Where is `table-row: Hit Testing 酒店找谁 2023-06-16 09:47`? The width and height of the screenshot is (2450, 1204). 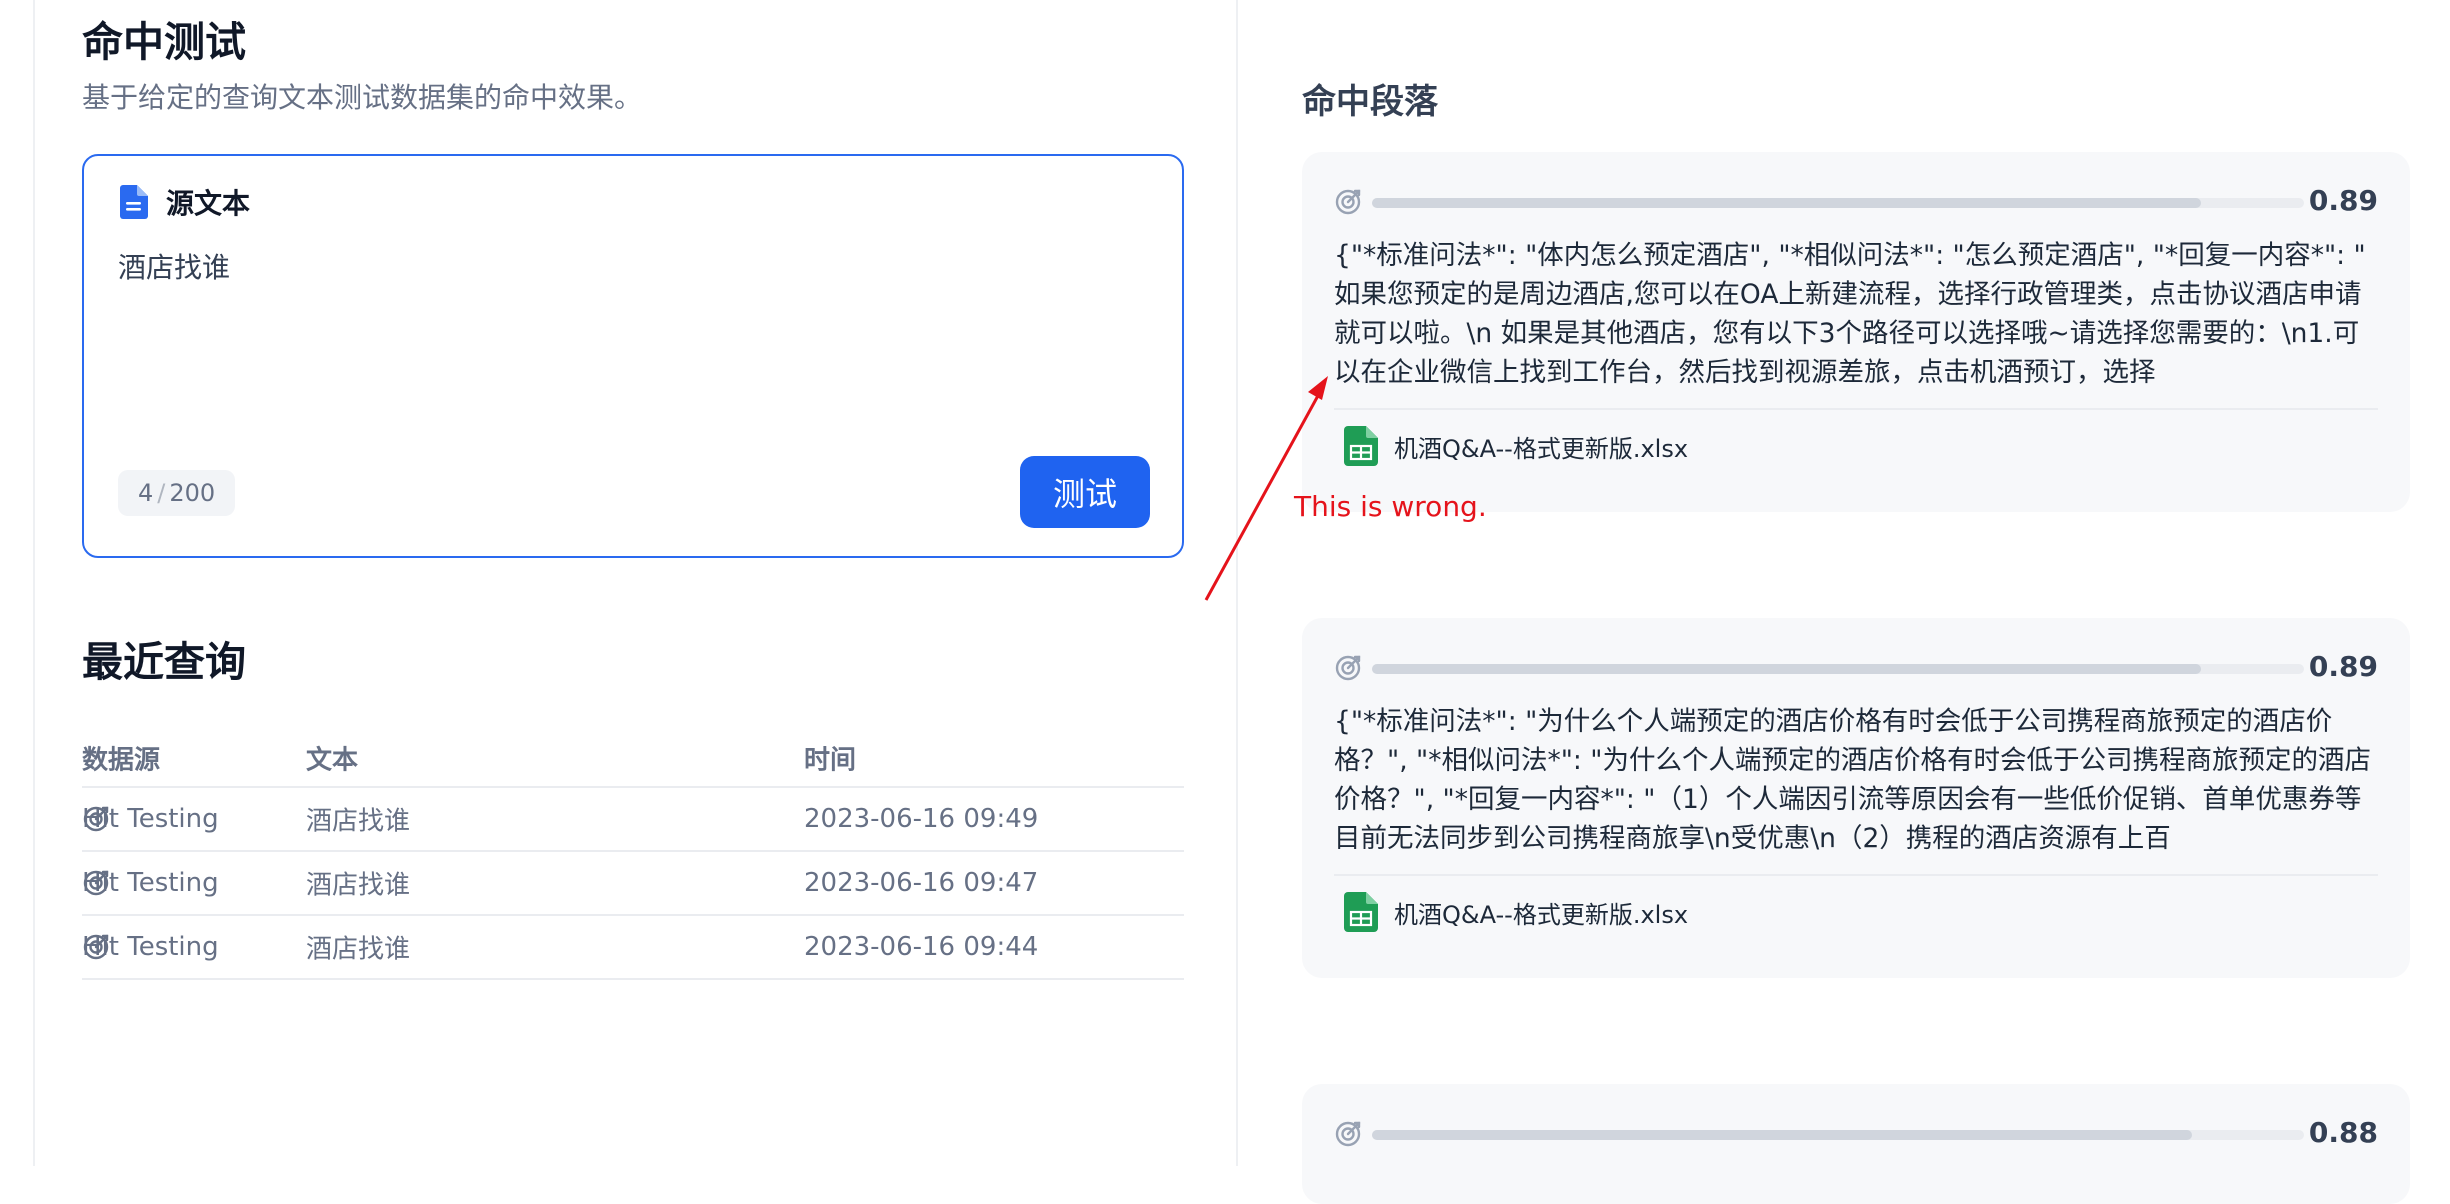
table-row: Hit Testing 酒店找谁 2023-06-16 09:47 is located at coordinates (633, 884).